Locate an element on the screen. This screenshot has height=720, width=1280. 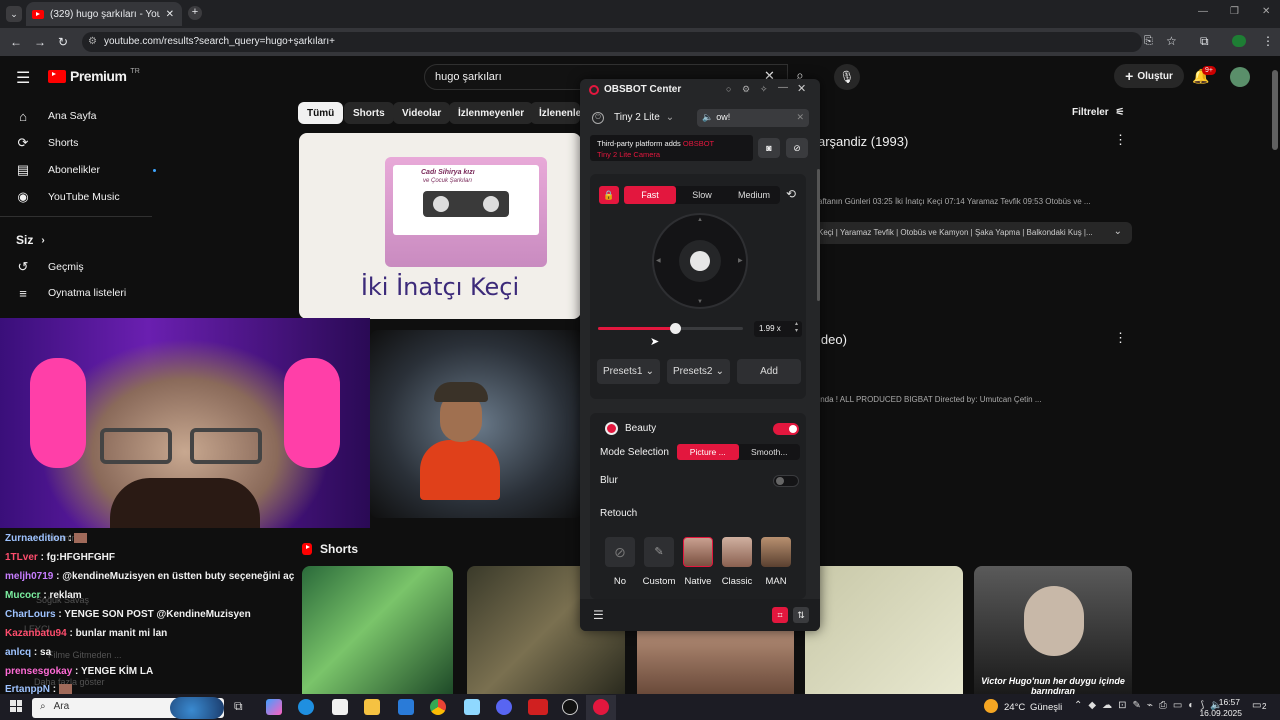
speed-fast: Fast is located at coordinates (650, 195).